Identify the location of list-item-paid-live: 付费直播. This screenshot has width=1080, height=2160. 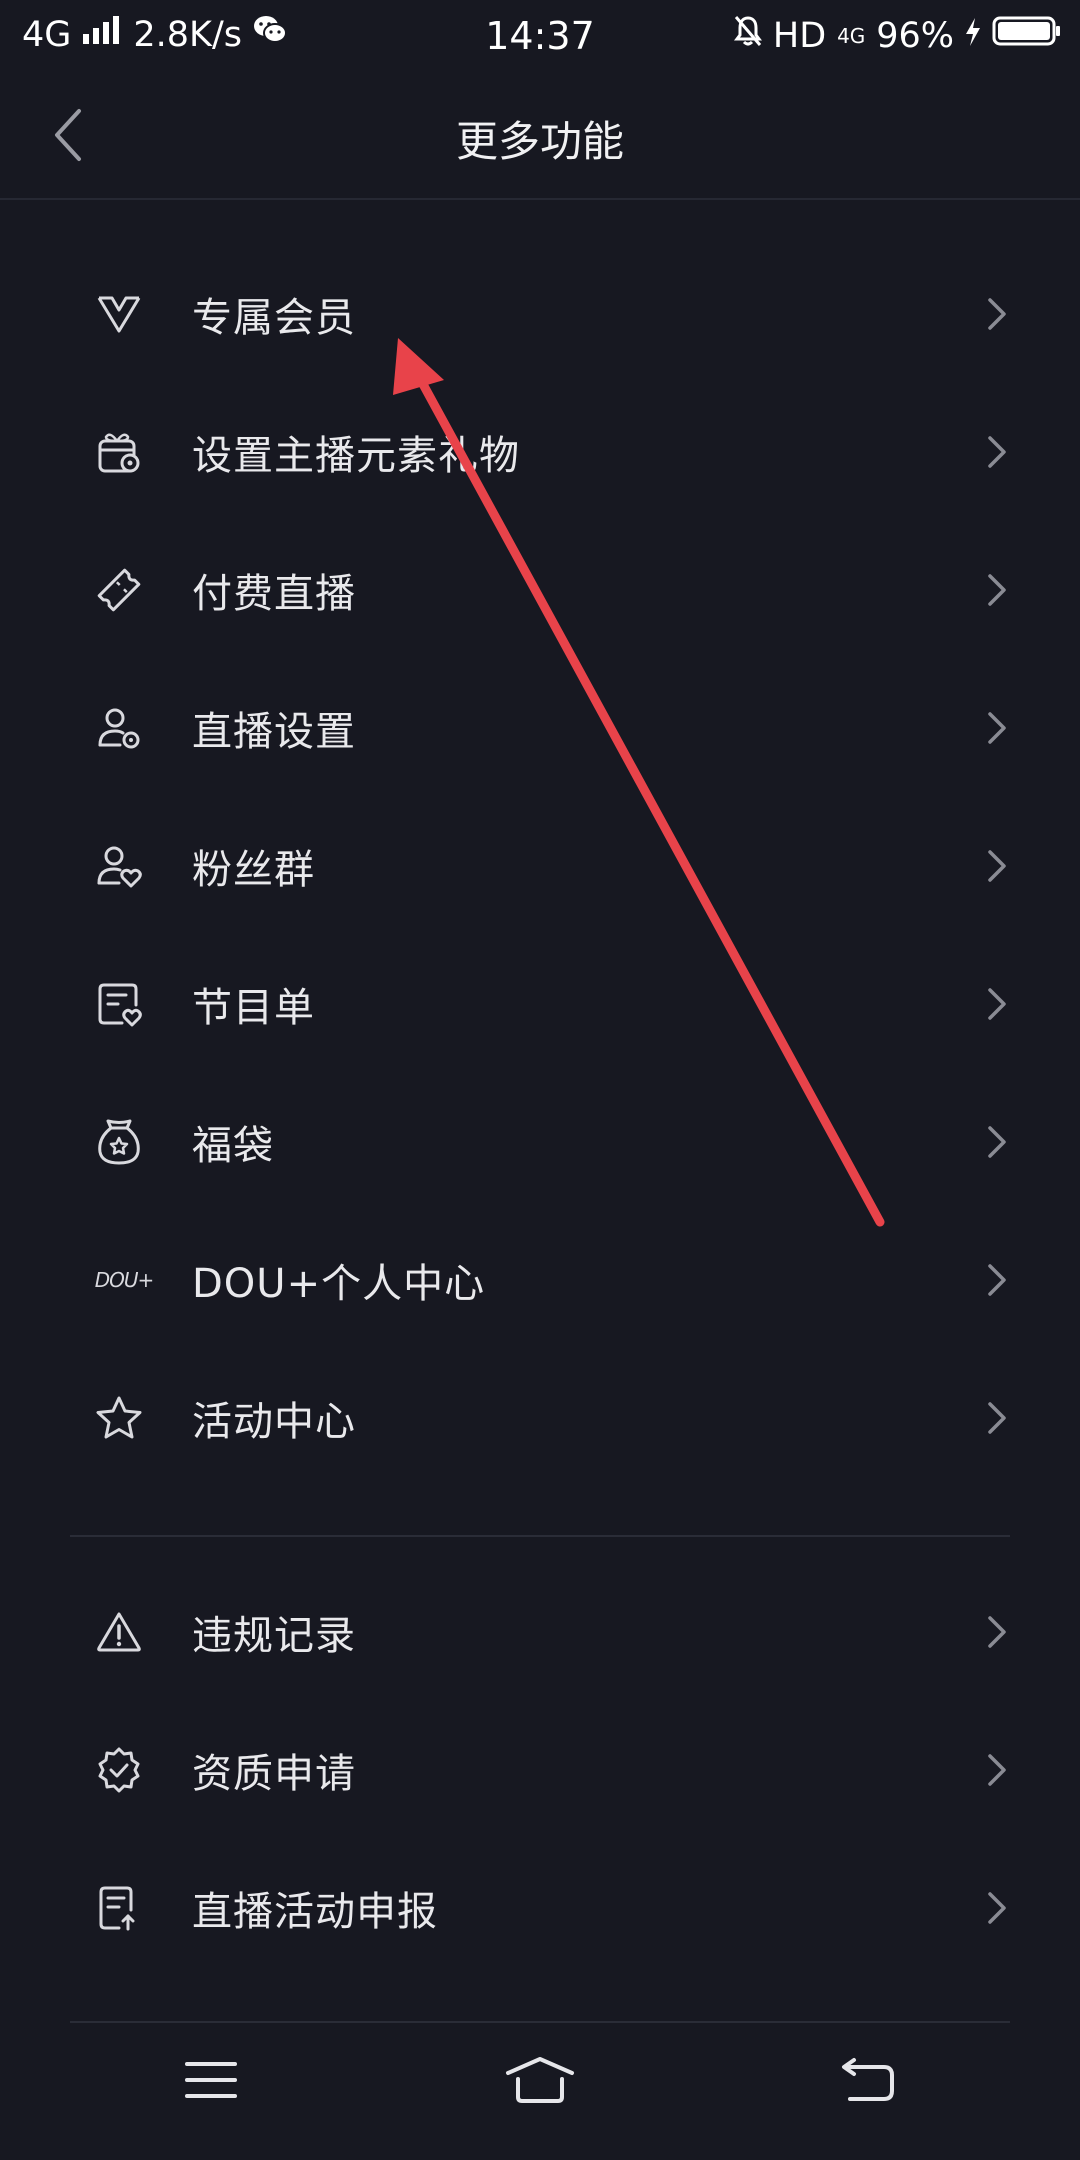
(540, 590).